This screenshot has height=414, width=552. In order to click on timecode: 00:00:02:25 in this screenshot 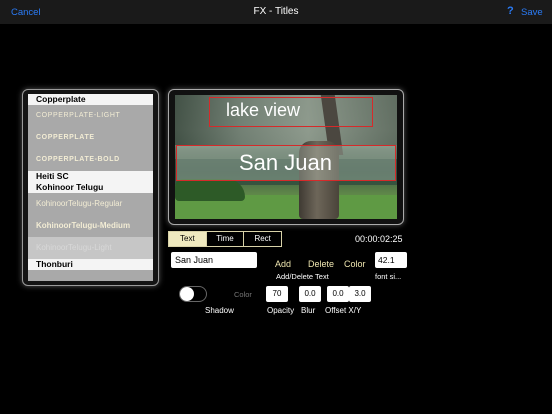, I will do `click(379, 239)`.